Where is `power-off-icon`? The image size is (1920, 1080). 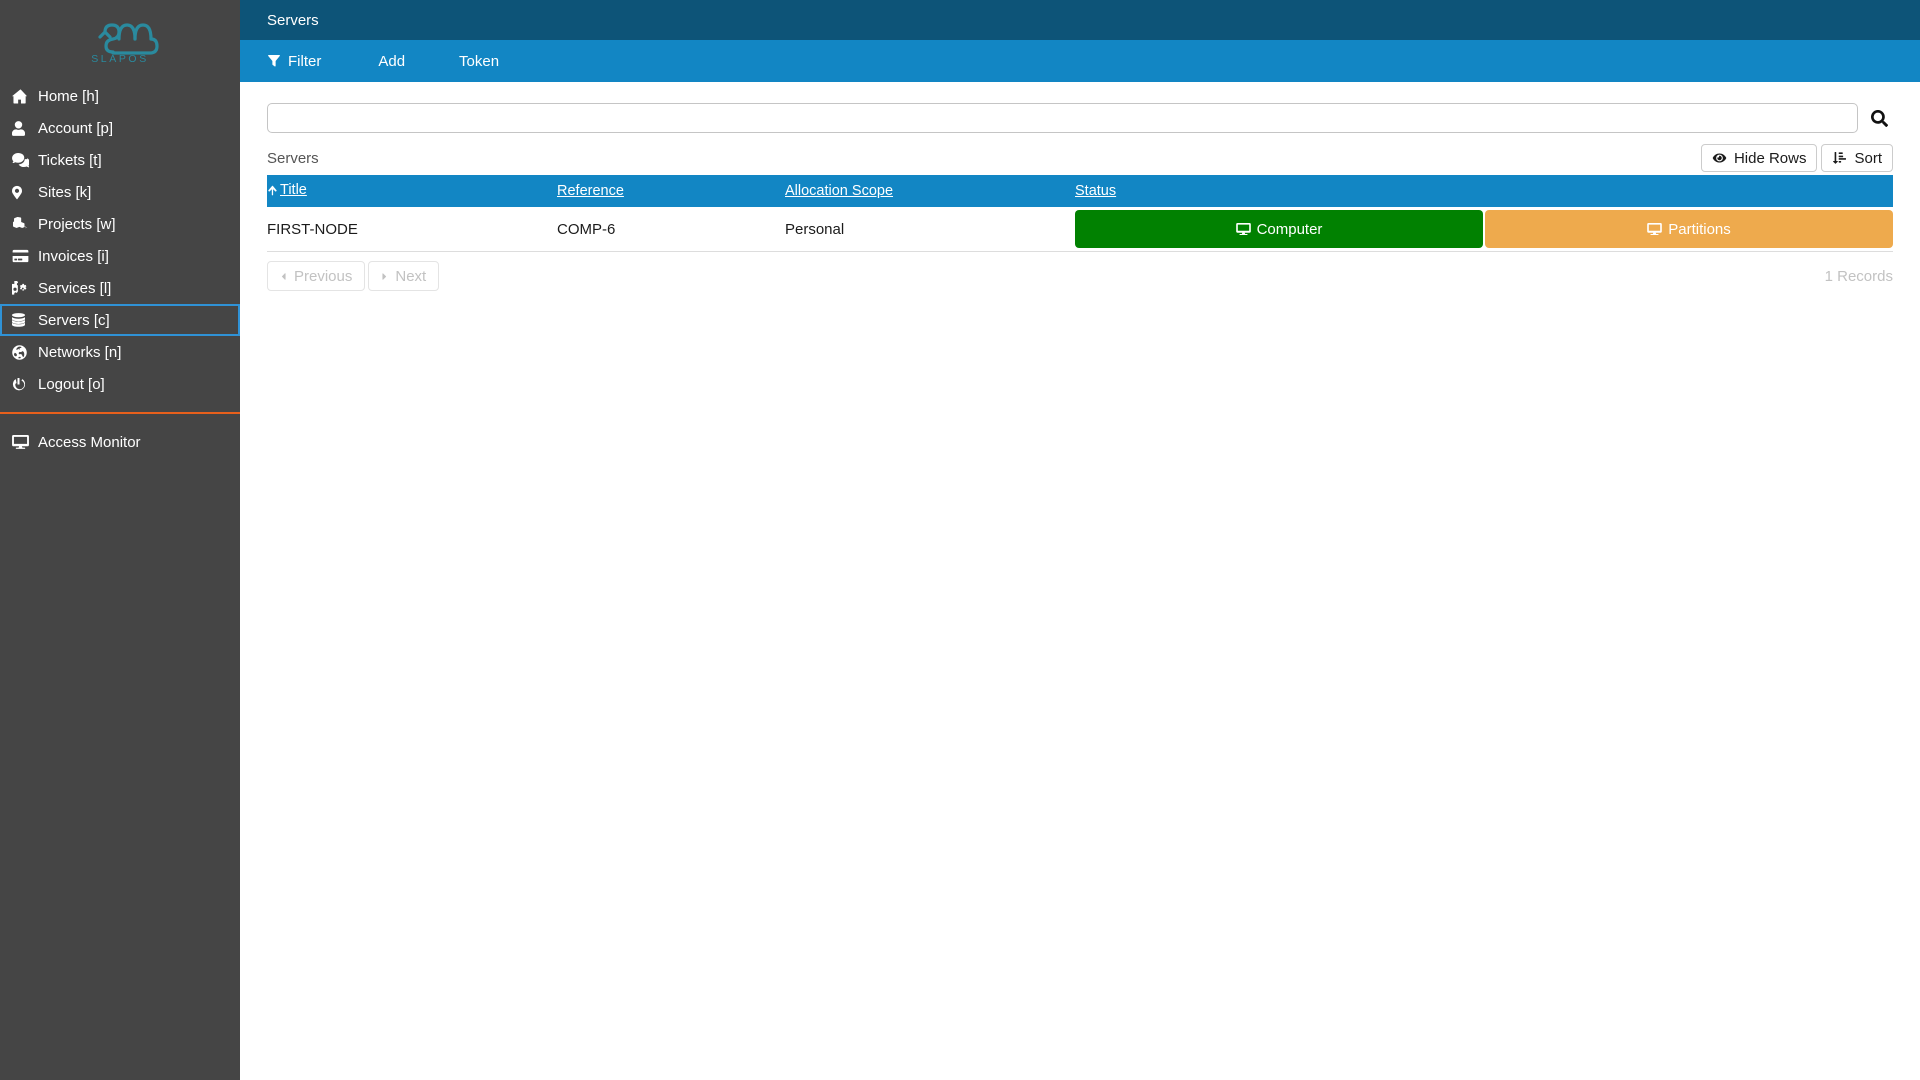 power-off-icon is located at coordinates (25, 384).